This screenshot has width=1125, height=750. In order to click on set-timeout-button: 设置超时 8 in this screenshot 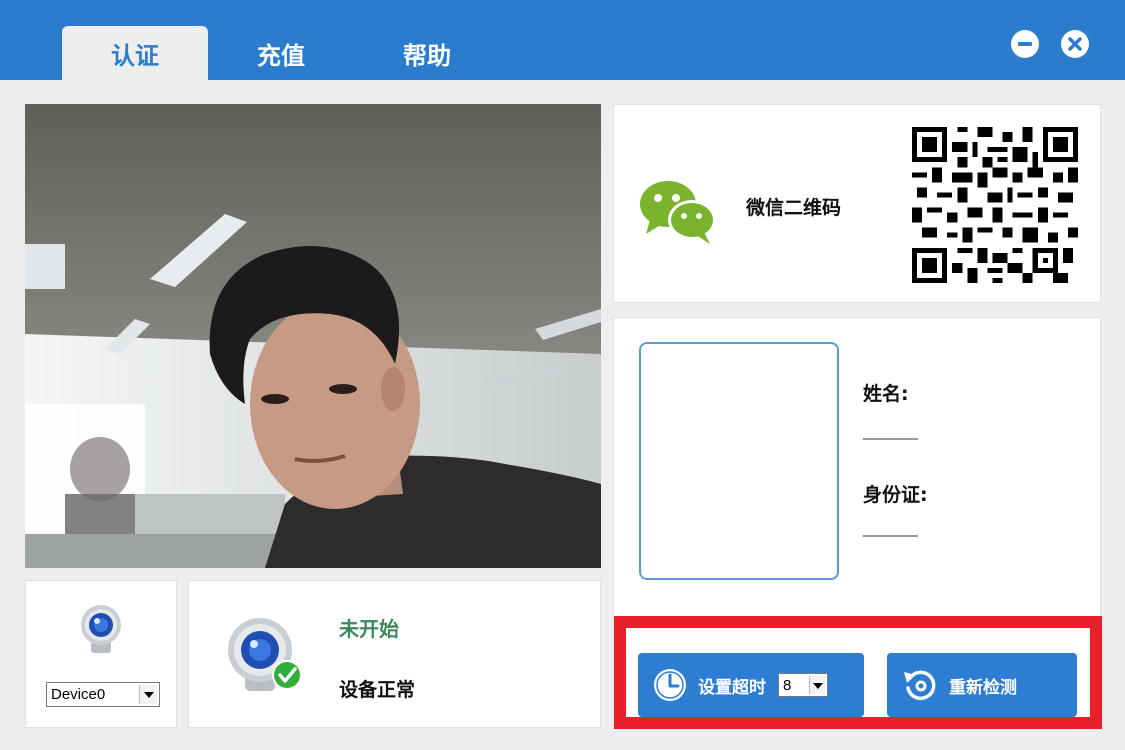, I will do `click(751, 685)`.